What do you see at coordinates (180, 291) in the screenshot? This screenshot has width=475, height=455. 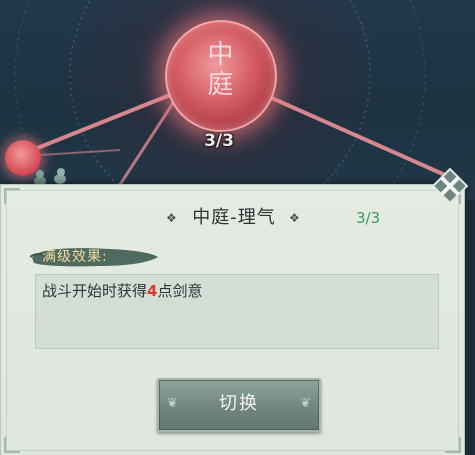 I see `effect-text-suffix: 点剑意` at bounding box center [180, 291].